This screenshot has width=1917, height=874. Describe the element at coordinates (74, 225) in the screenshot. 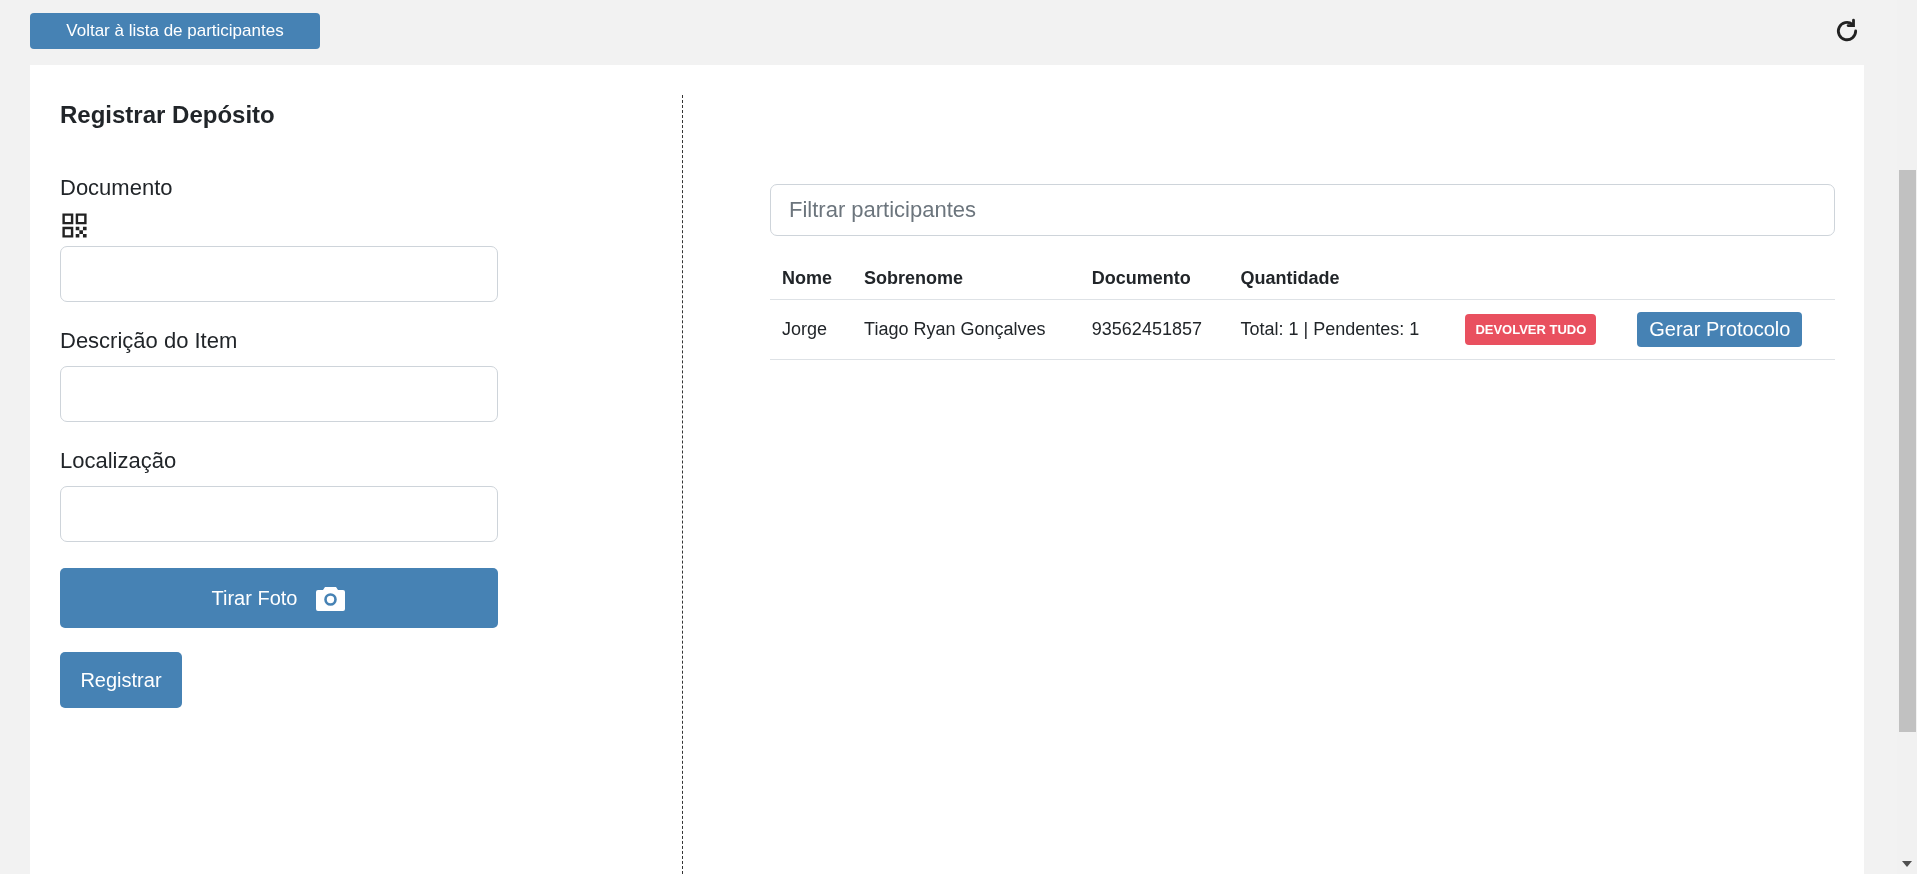

I see `qr-code-icon` at that location.